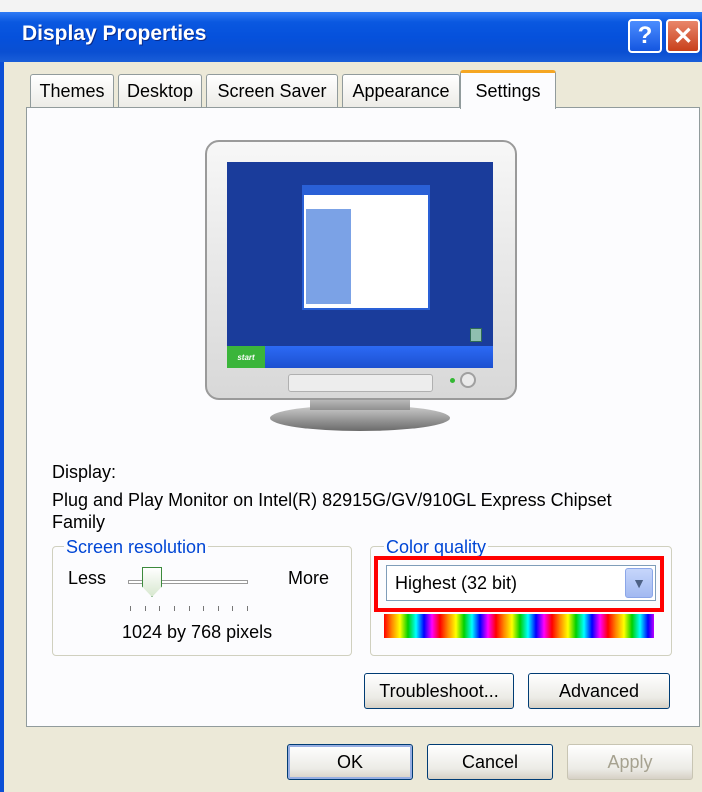  Describe the element at coordinates (350, 762) in the screenshot. I see `ok-button: OK` at that location.